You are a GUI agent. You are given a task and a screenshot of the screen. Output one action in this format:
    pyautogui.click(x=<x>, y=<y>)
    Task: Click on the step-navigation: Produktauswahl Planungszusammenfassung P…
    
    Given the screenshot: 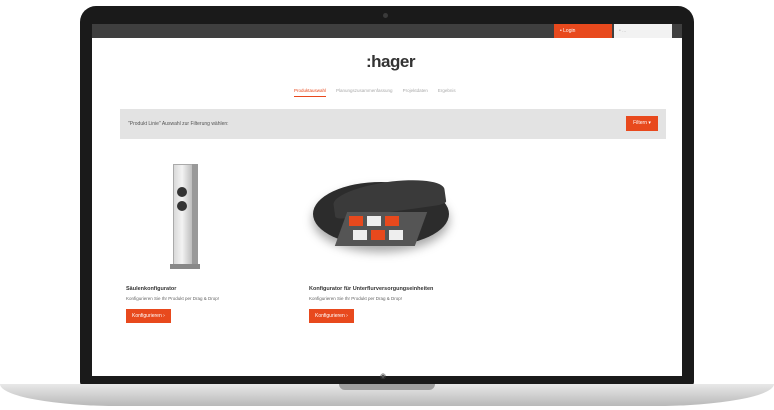 What is the action you would take?
    pyautogui.click(x=375, y=92)
    